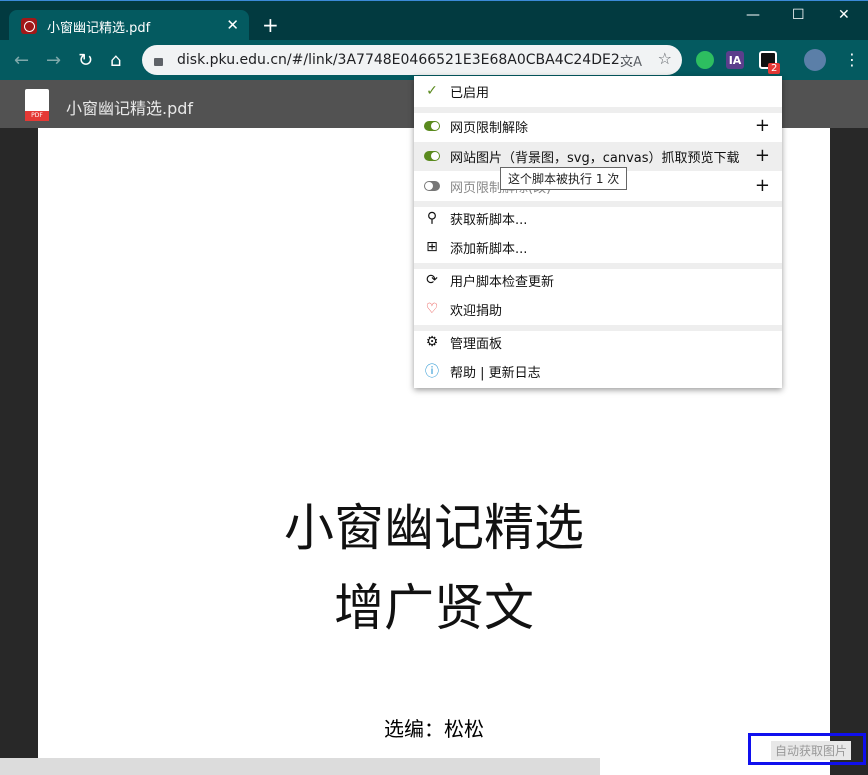 The height and width of the screenshot is (775, 868). What do you see at coordinates (432, 280) in the screenshot?
I see `refresh-icon: ⟳` at bounding box center [432, 280].